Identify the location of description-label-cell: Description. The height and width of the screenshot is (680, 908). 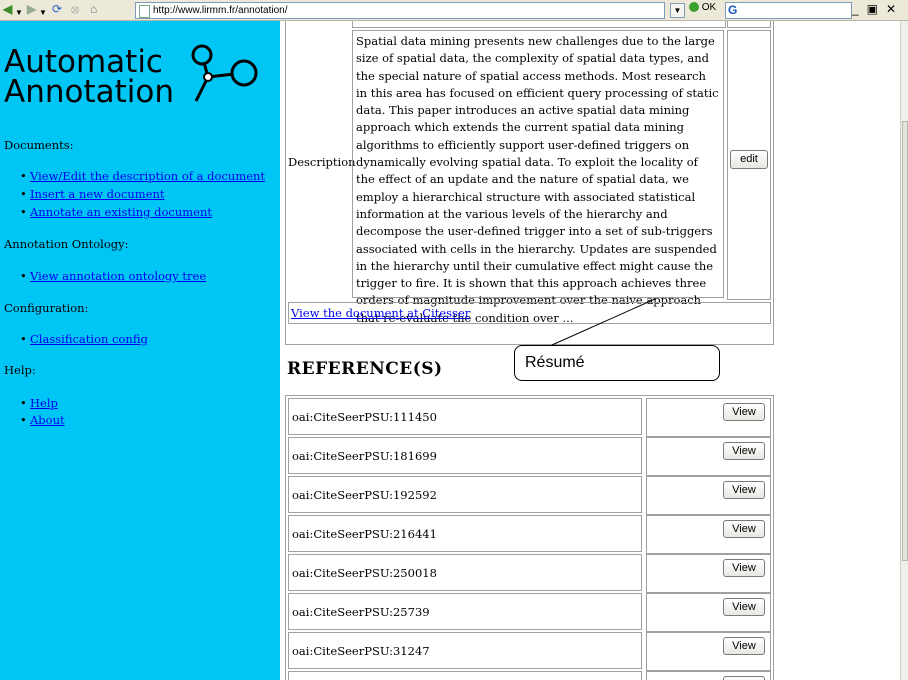
(322, 164).